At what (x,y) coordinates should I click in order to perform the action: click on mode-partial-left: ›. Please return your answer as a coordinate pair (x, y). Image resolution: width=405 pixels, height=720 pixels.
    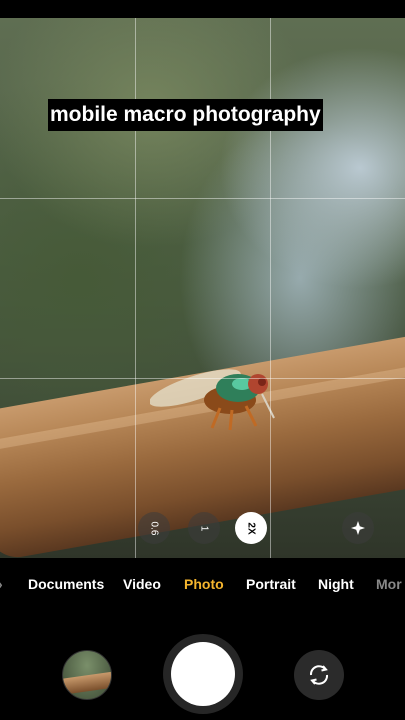
    Looking at the image, I should click on (1, 584).